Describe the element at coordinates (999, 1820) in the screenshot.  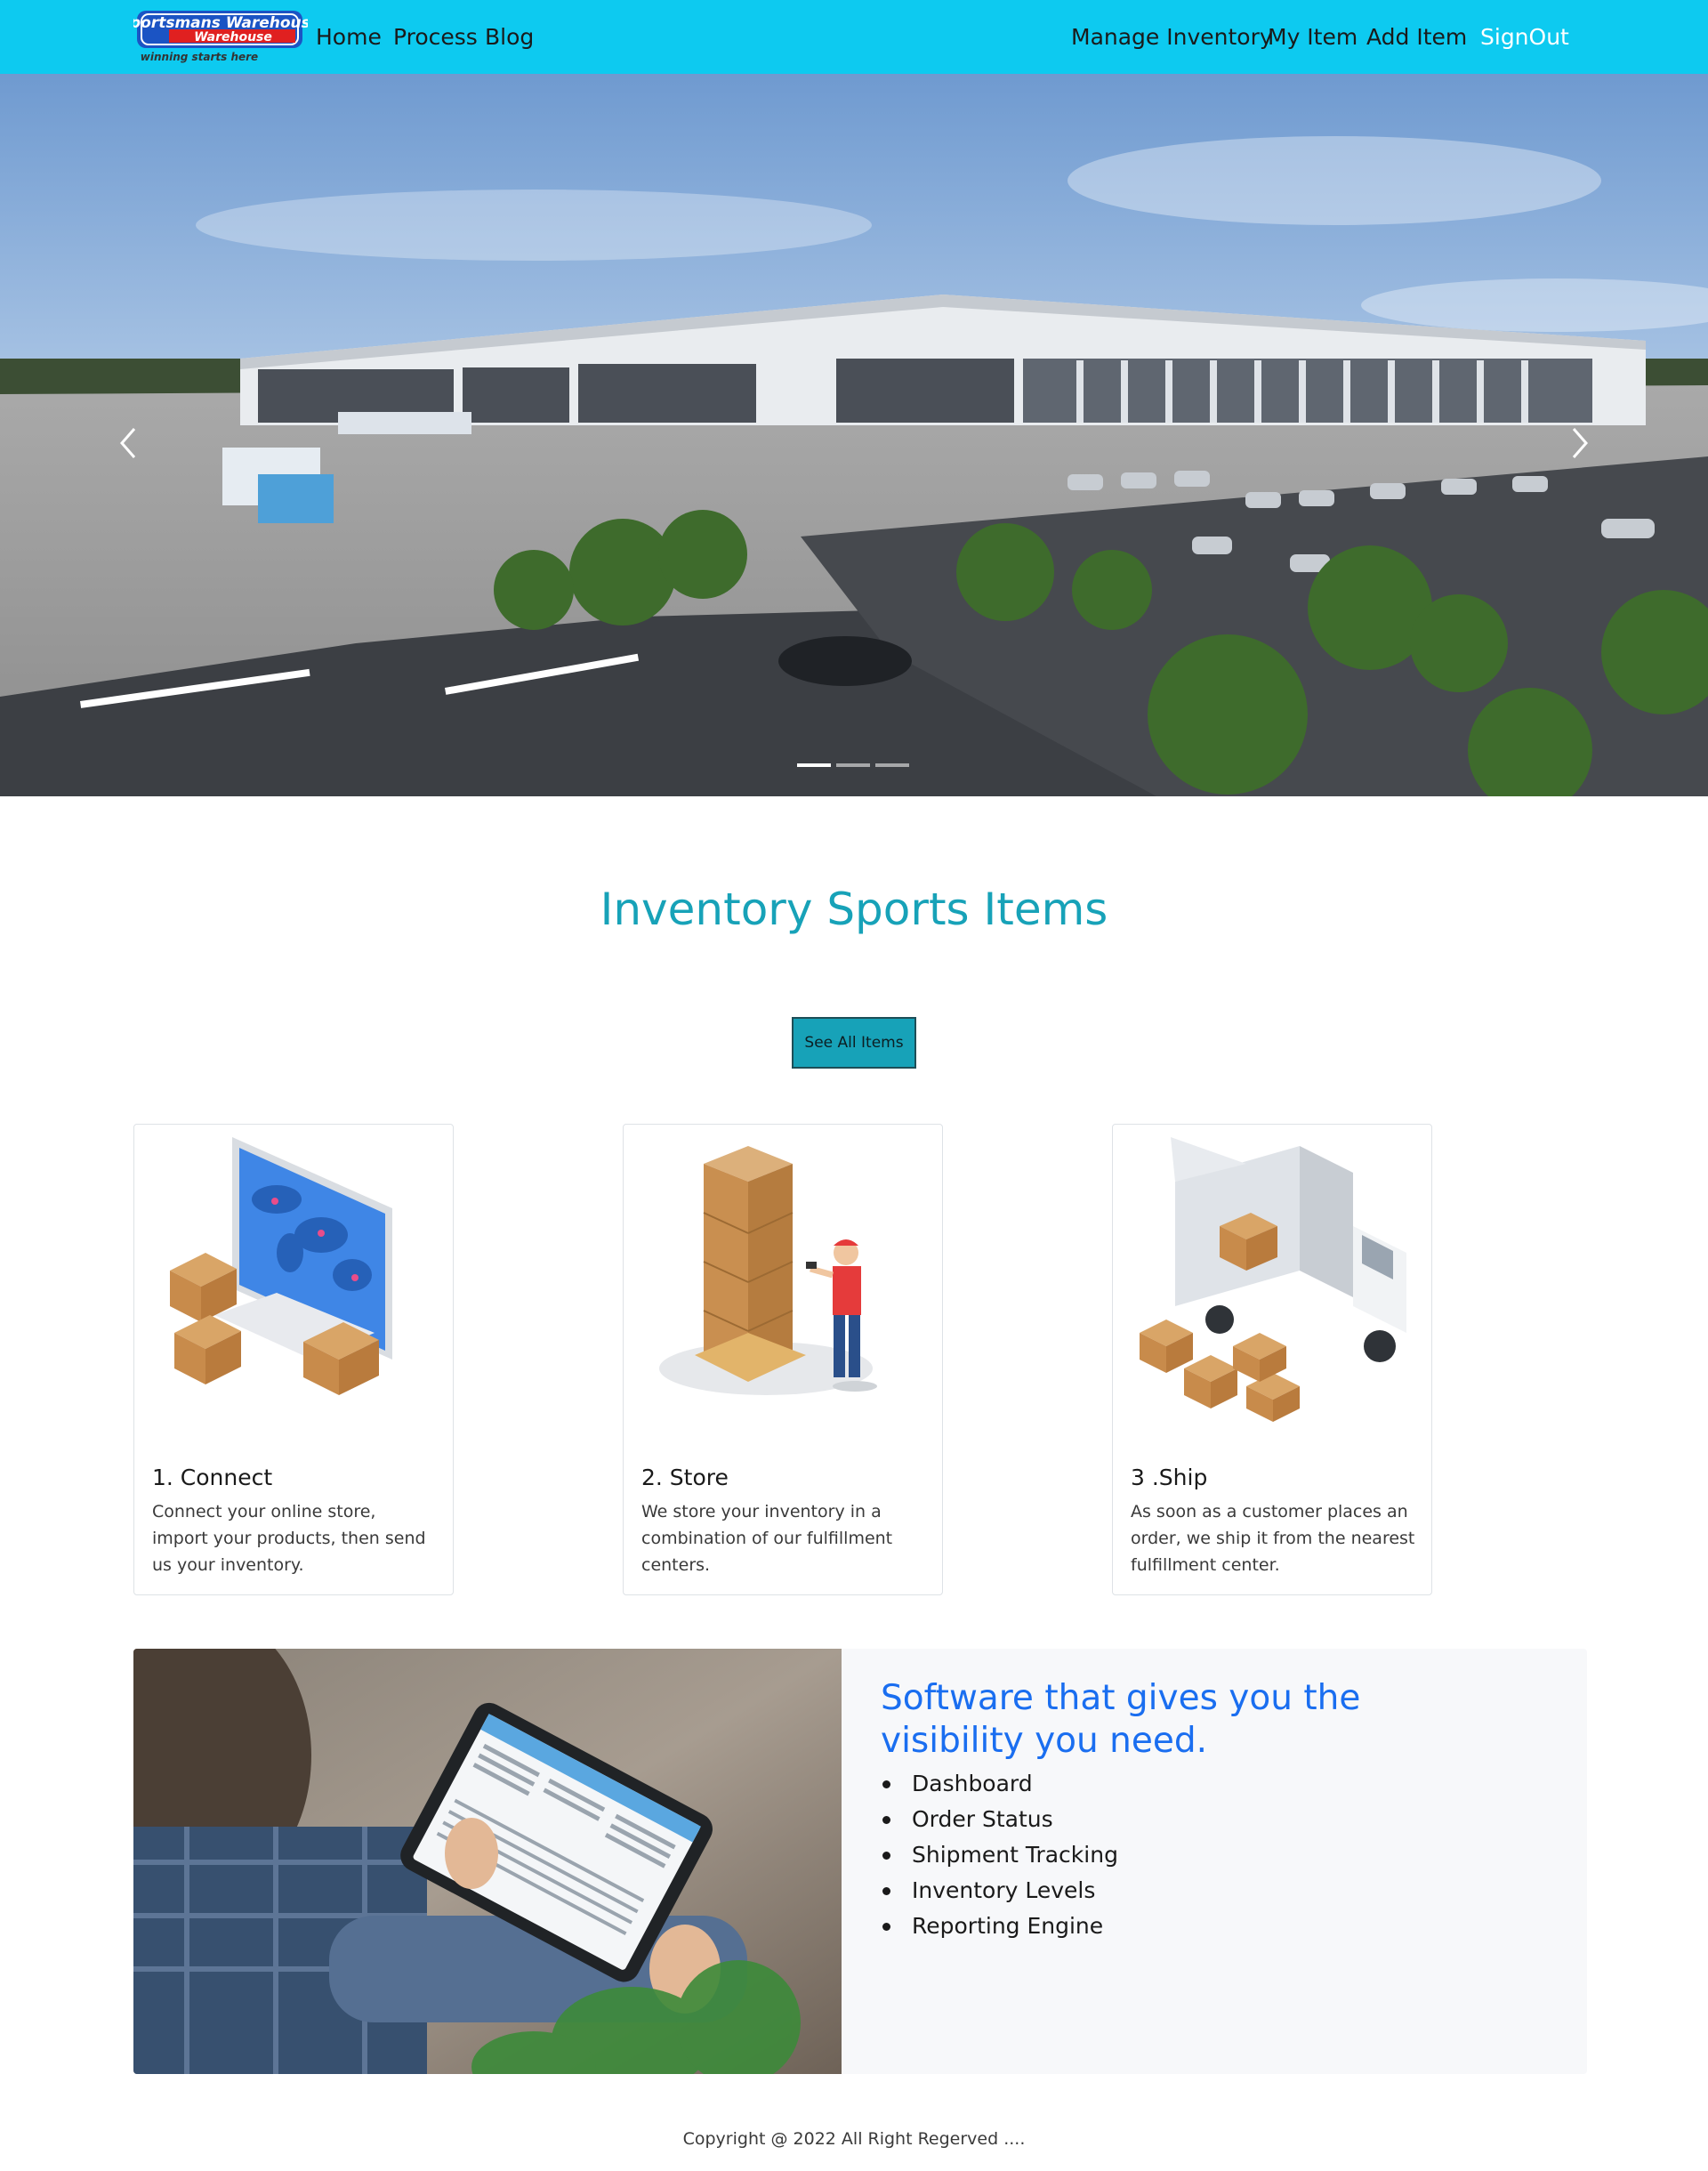
I see `feature-item: Order Status` at that location.